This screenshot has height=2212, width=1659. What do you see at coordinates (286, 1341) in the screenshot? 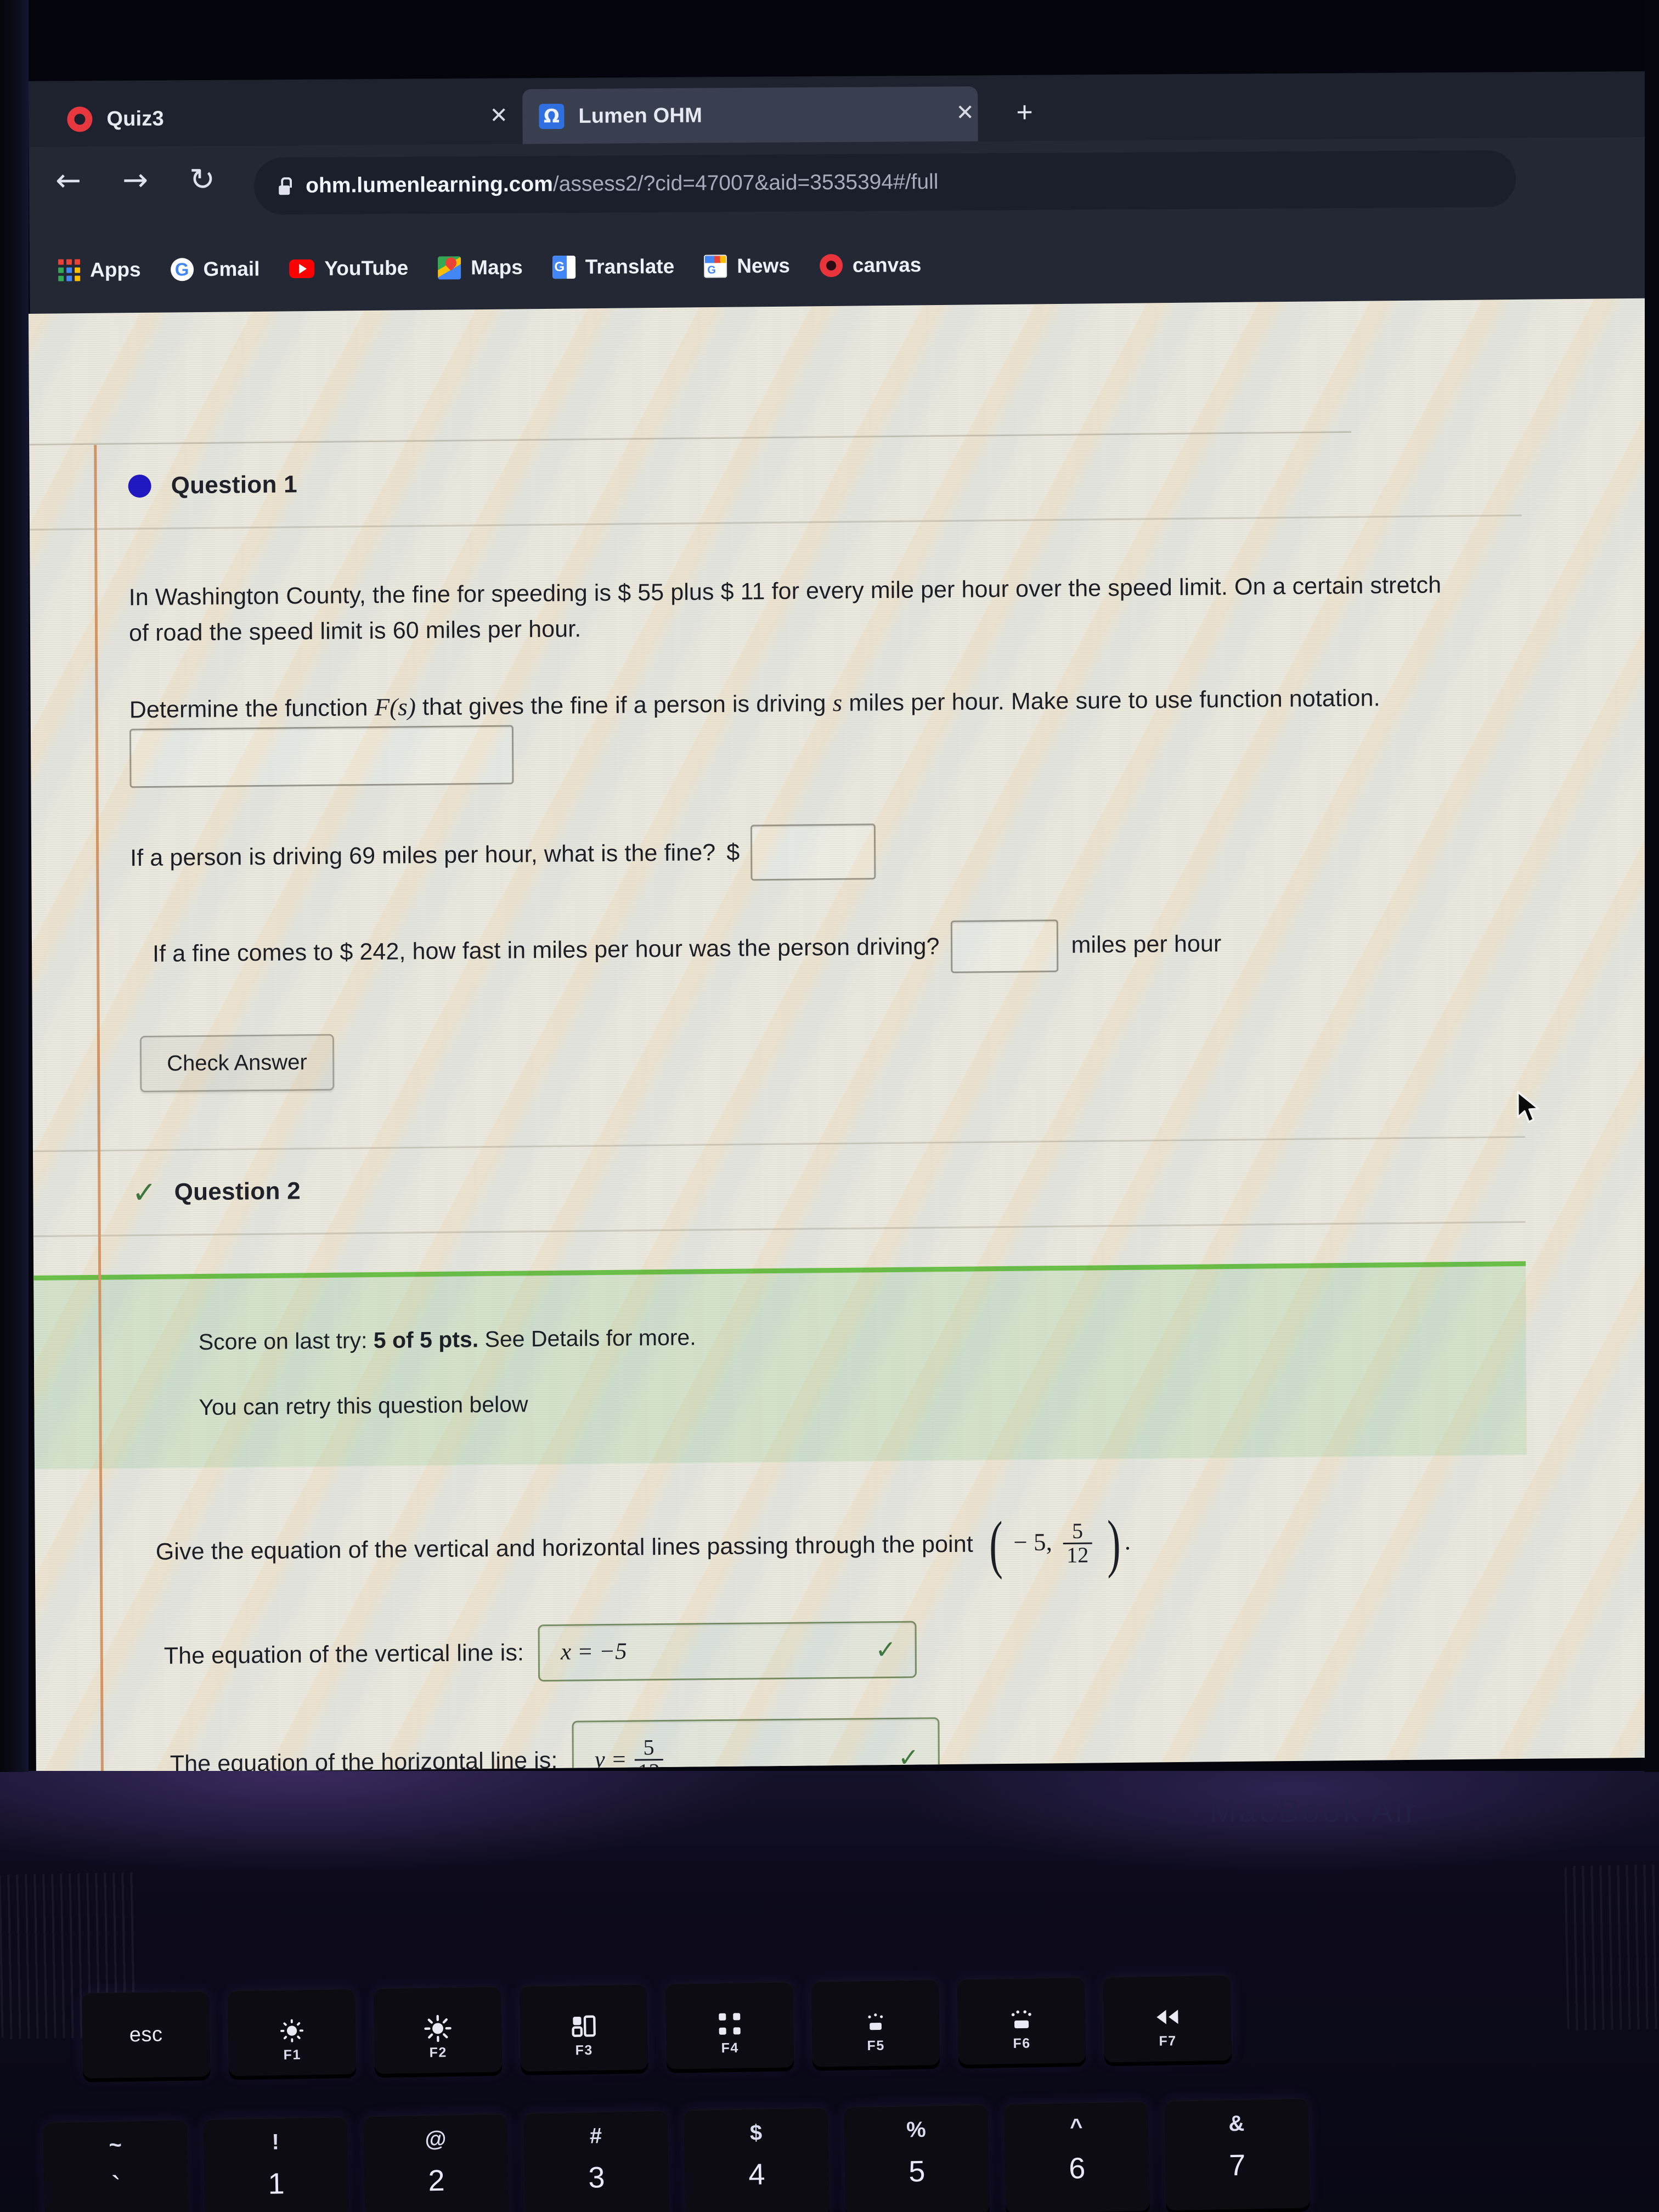
I see `score-prefix: Score on last try:` at bounding box center [286, 1341].